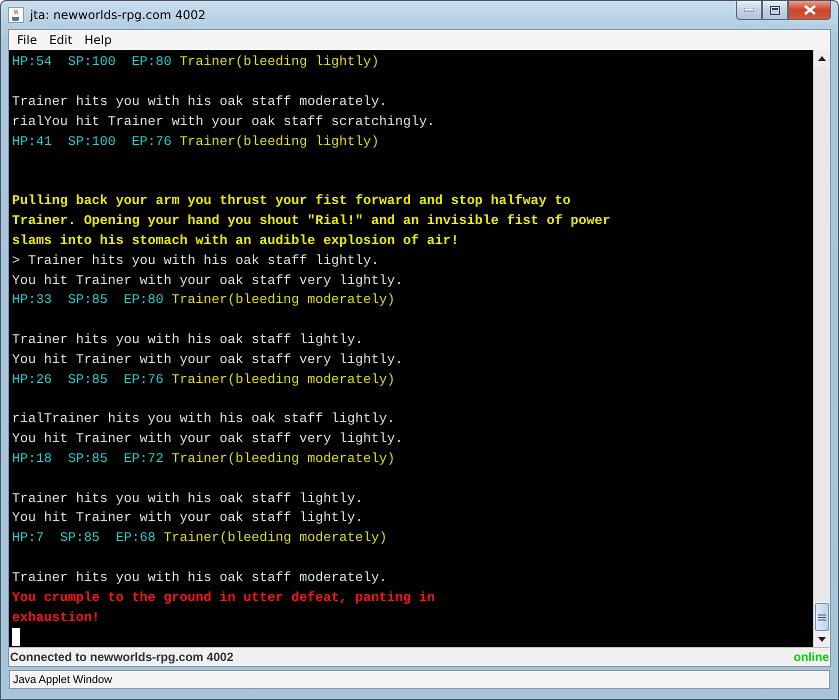 The width and height of the screenshot is (839, 700). What do you see at coordinates (223, 121) in the screenshot?
I see `message-text: rialYou hit Trainer with your oak staff scratchingly.` at bounding box center [223, 121].